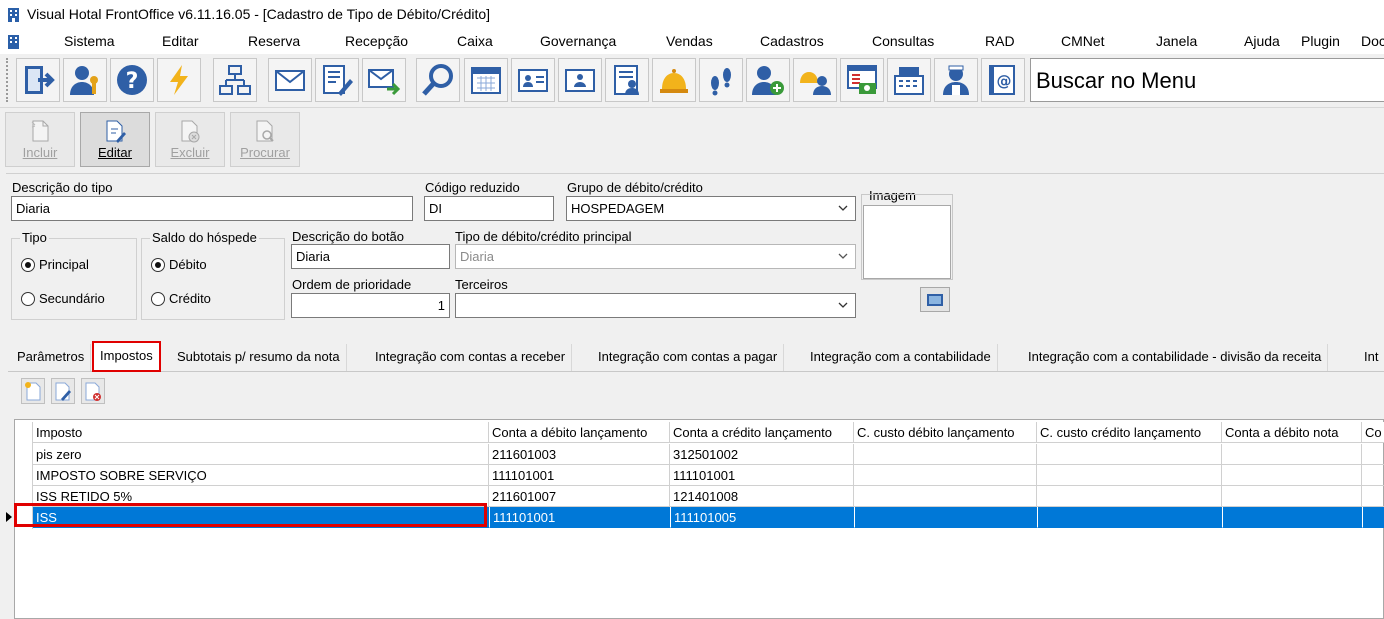 This screenshot has height=619, width=1384. What do you see at coordinates (85, 80) in the screenshot?
I see `user-key-button` at bounding box center [85, 80].